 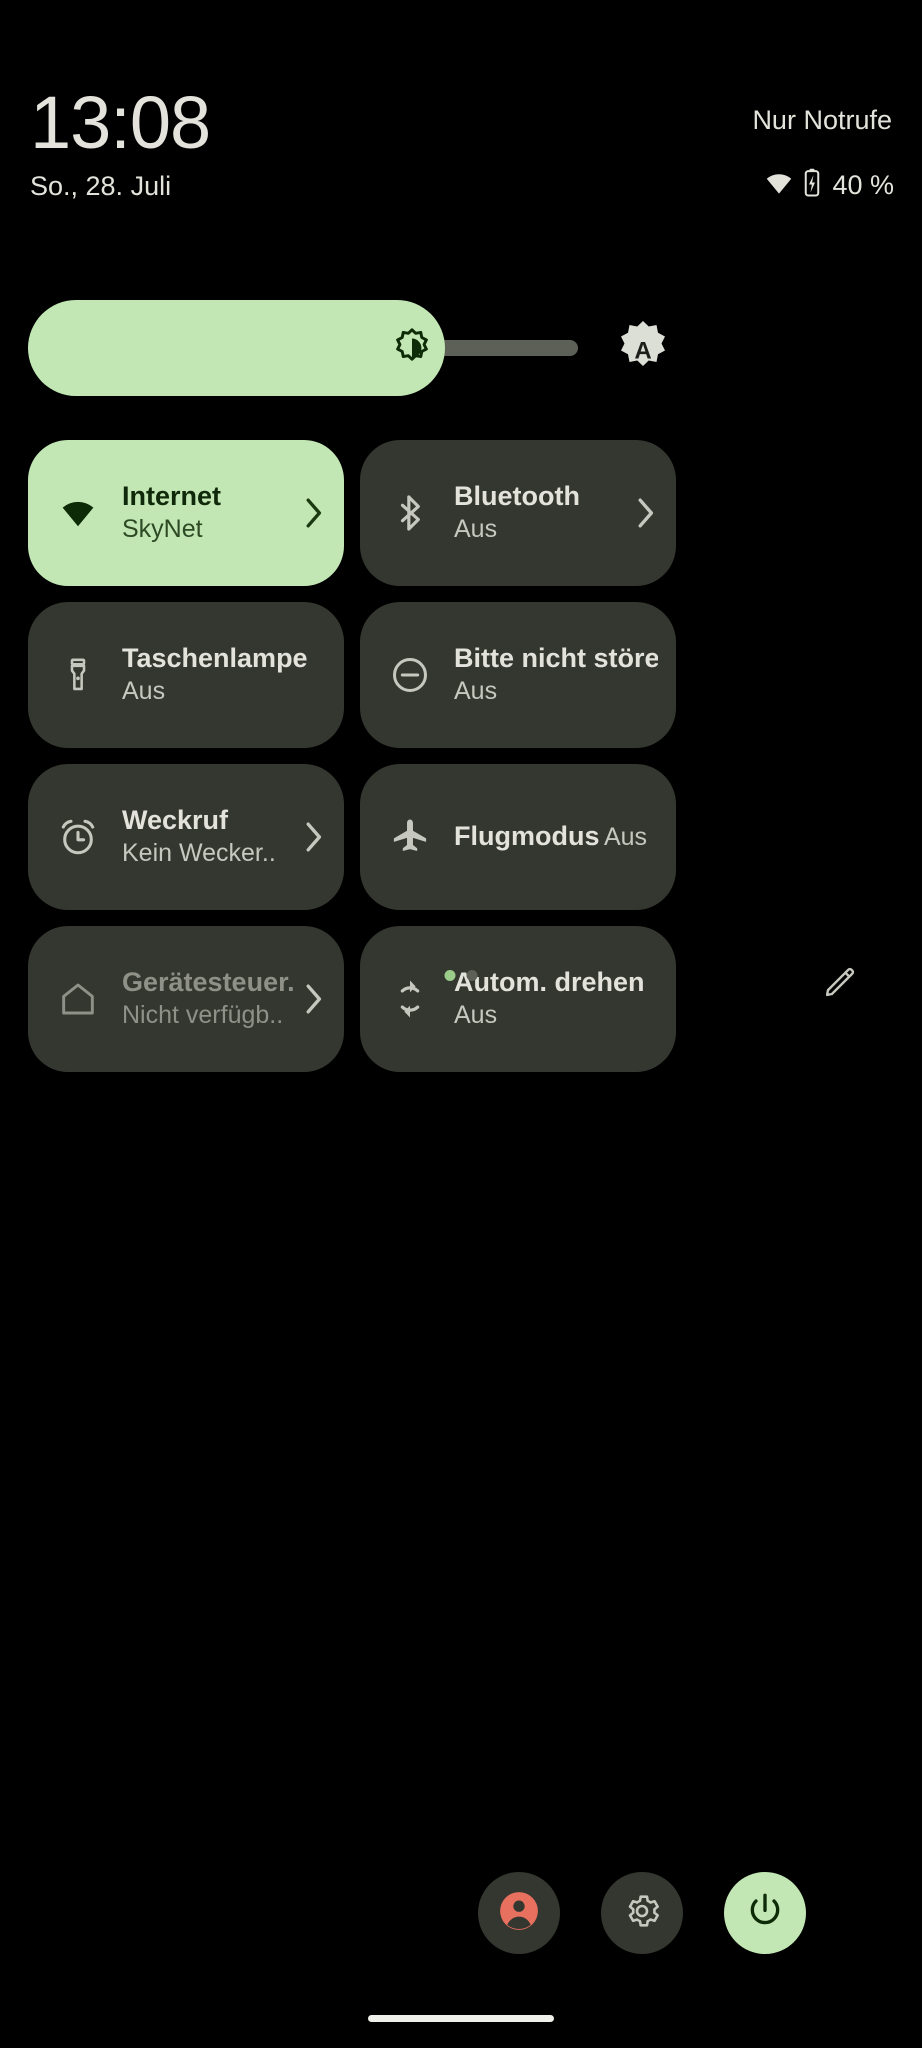 I want to click on status-header: 13:08 Nur Notrufe So., 28. Juli 40 %, so click(x=461, y=110).